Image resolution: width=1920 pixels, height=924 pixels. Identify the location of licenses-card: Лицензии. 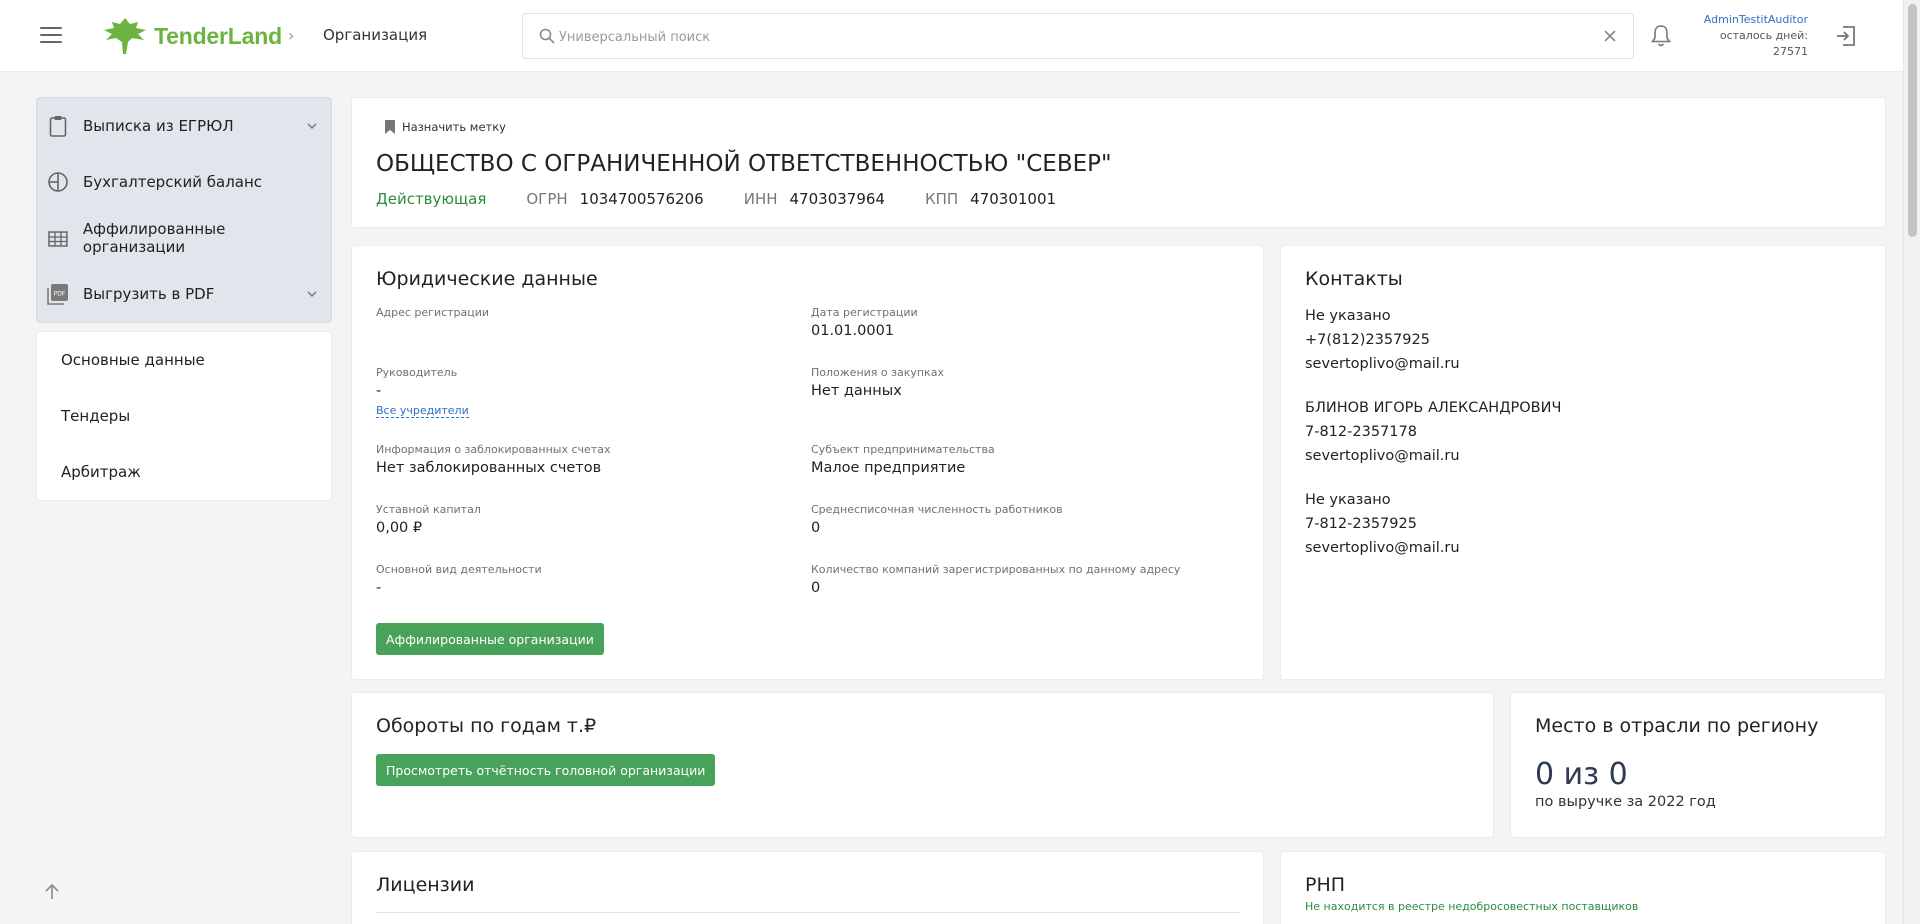
(807, 887).